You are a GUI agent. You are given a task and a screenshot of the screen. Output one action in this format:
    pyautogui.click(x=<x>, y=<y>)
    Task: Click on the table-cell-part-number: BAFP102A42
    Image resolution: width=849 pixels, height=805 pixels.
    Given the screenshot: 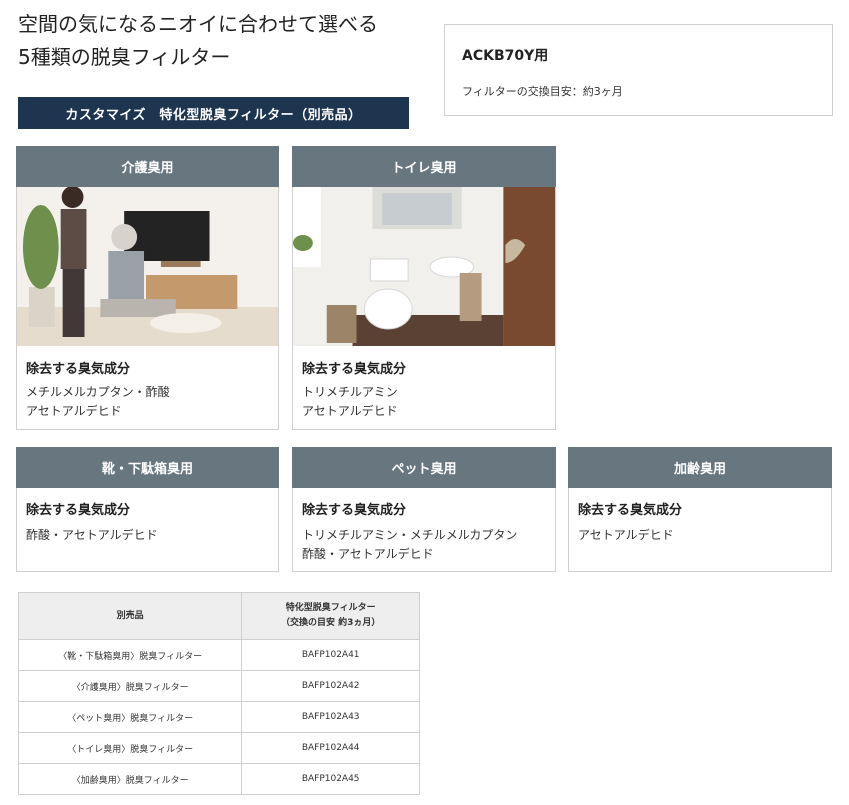 What is the action you would take?
    pyautogui.click(x=330, y=686)
    